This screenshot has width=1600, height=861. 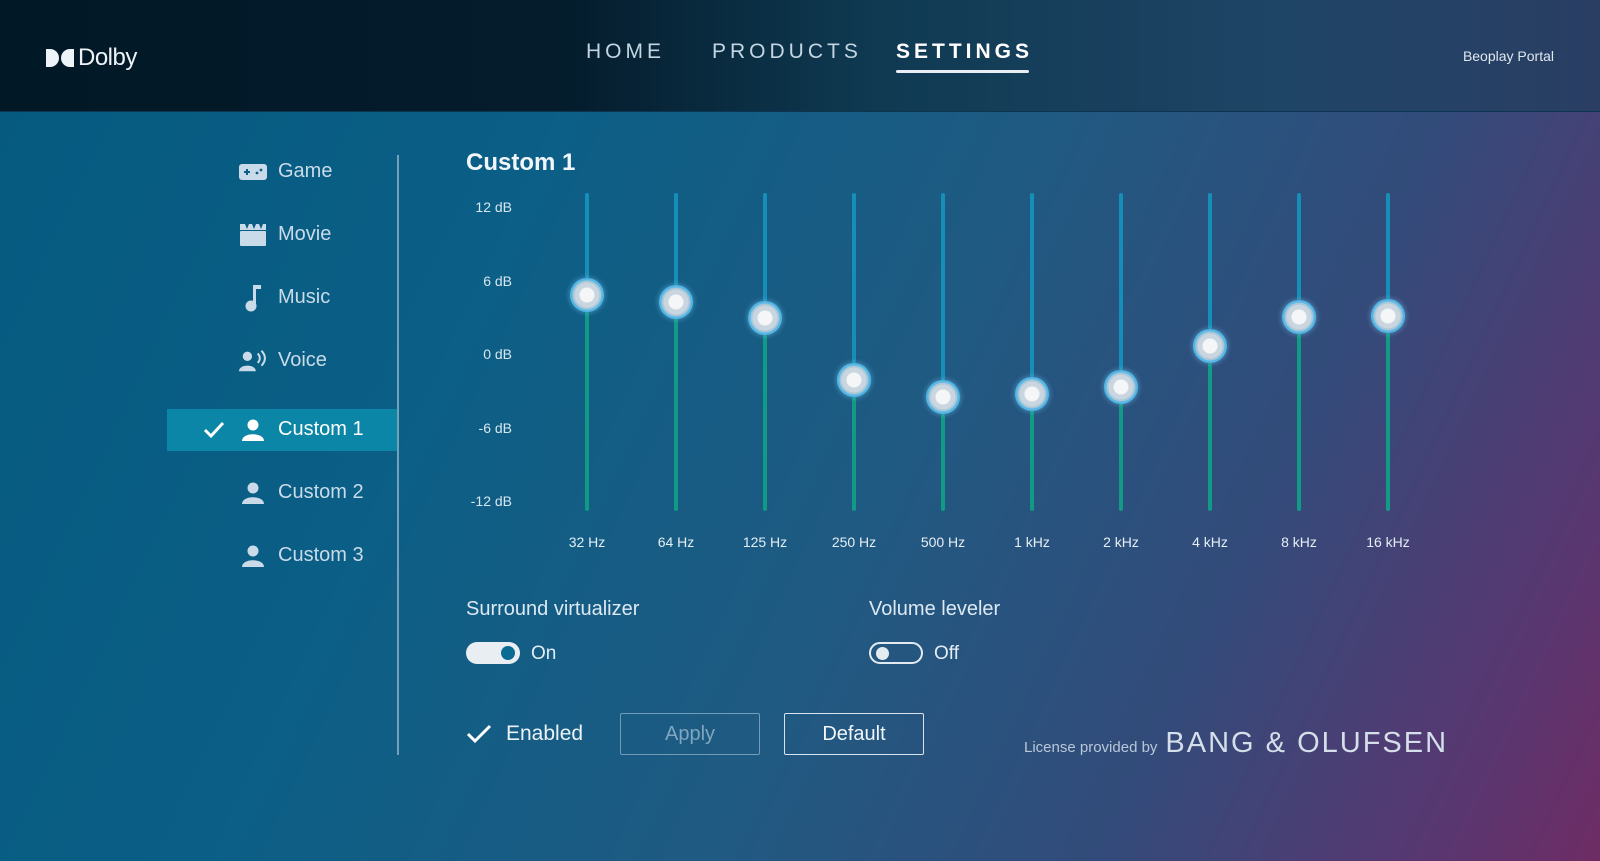 What do you see at coordinates (398, 455) in the screenshot?
I see `sidebar-divider` at bounding box center [398, 455].